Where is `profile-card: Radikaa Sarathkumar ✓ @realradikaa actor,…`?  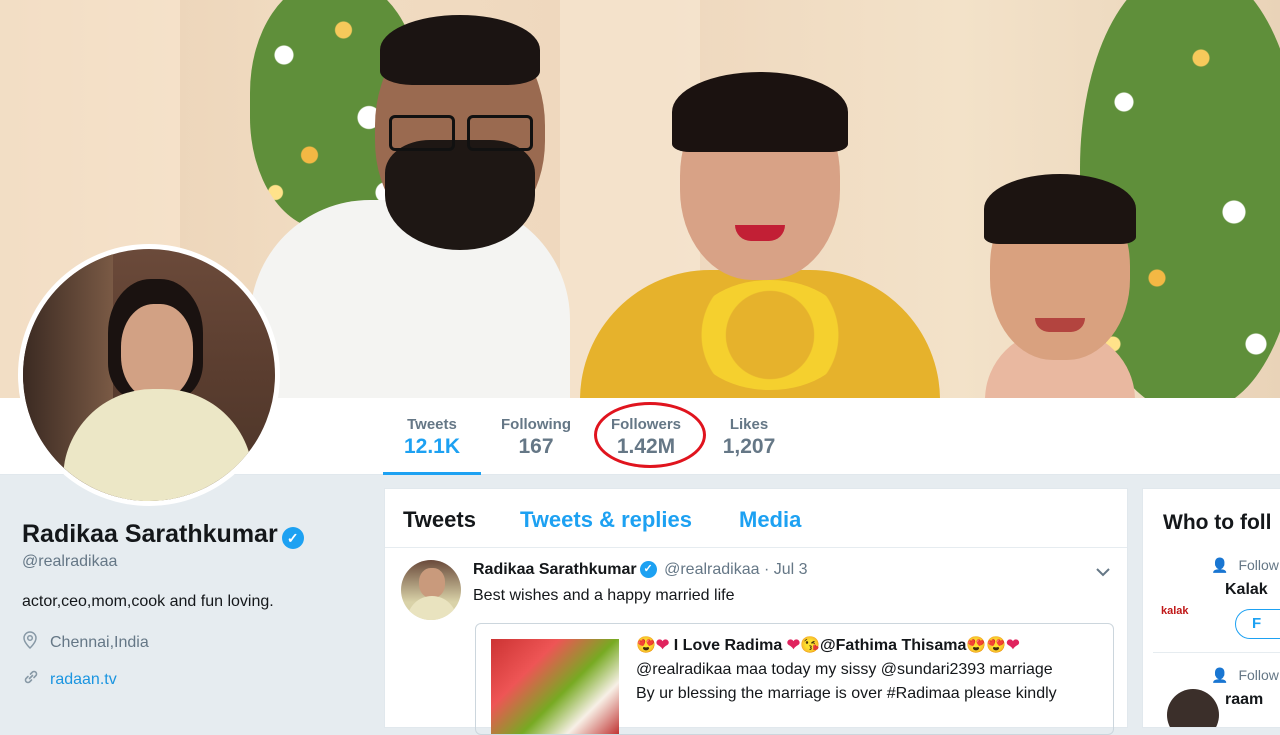 profile-card: Radikaa Sarathkumar ✓ @realradikaa actor,… is located at coordinates (192, 605).